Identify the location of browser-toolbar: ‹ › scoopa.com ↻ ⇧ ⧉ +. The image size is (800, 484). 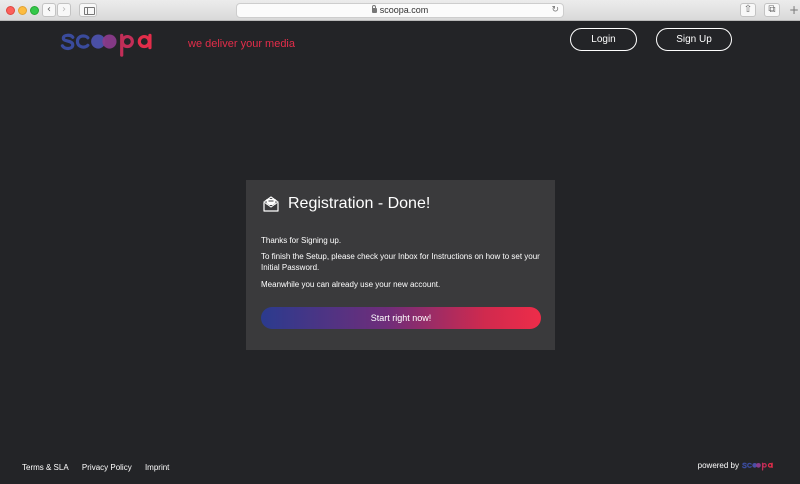
(400, 10).